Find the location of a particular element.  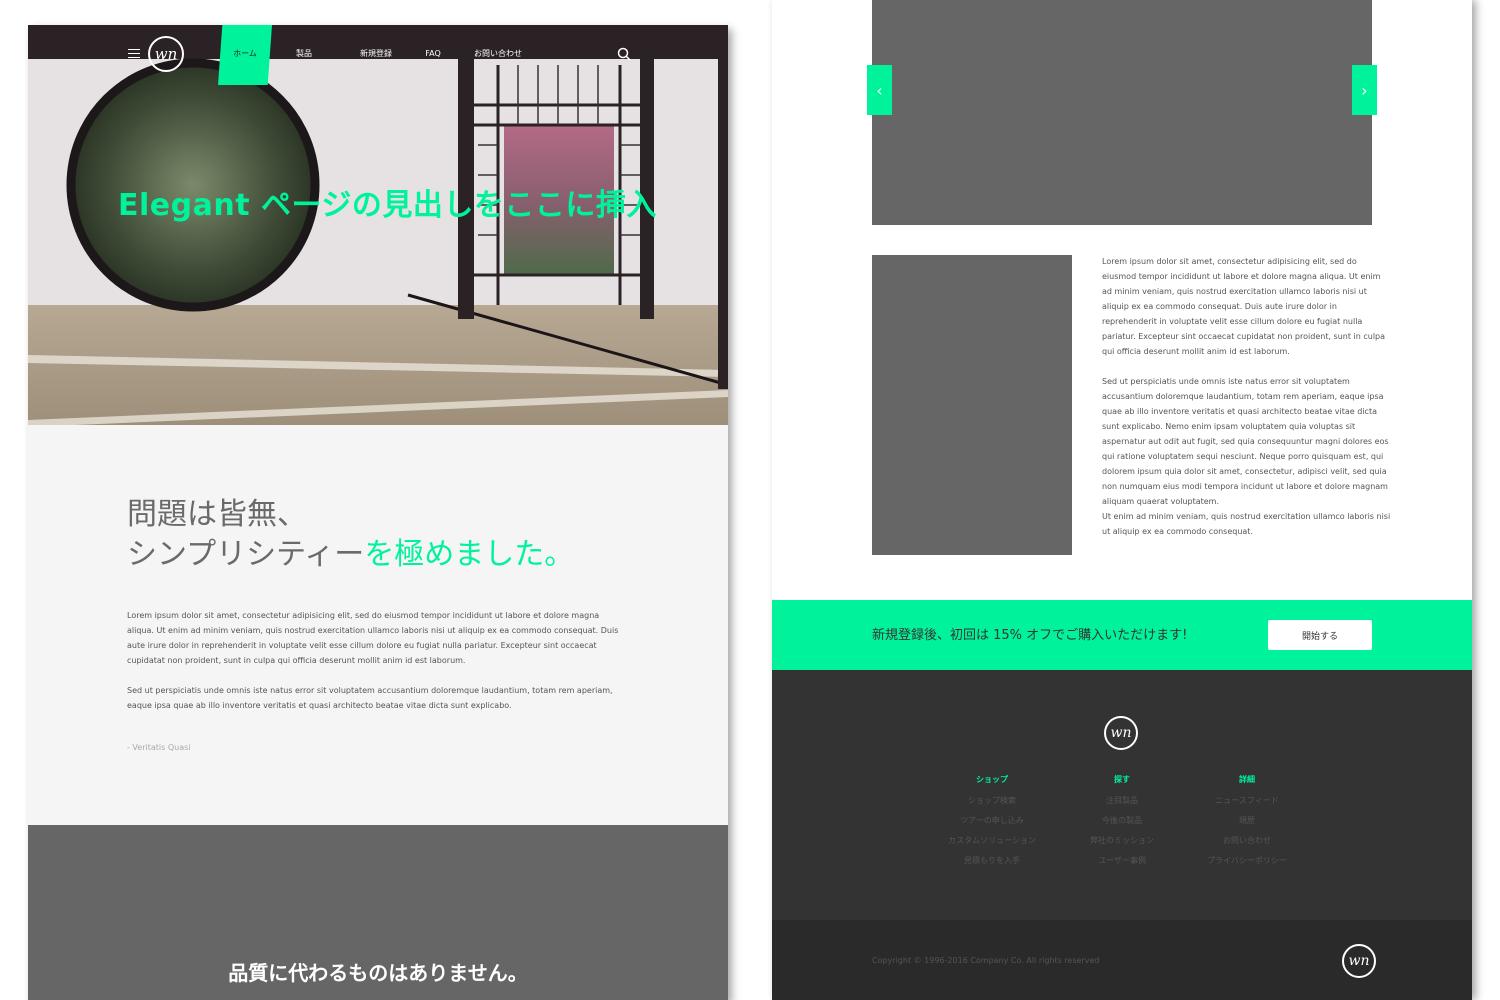

hero-title: Elegant ページの見出しをここに挿入 is located at coordinates (387, 205).